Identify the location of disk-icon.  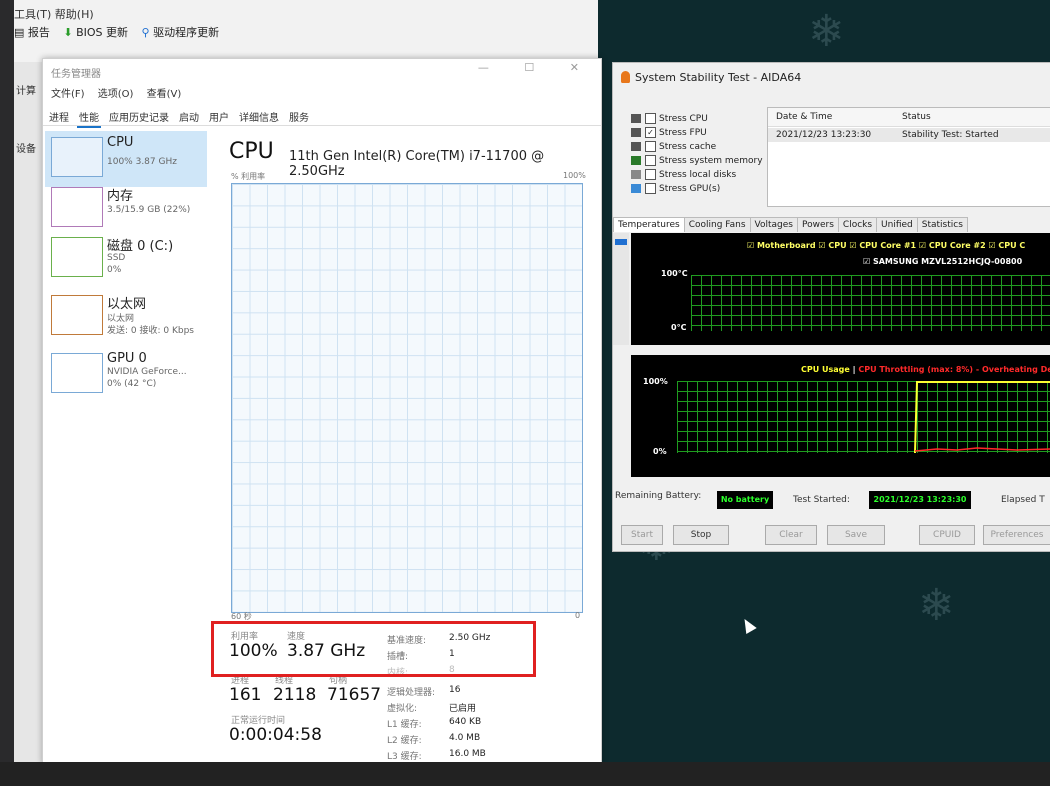
(636, 174).